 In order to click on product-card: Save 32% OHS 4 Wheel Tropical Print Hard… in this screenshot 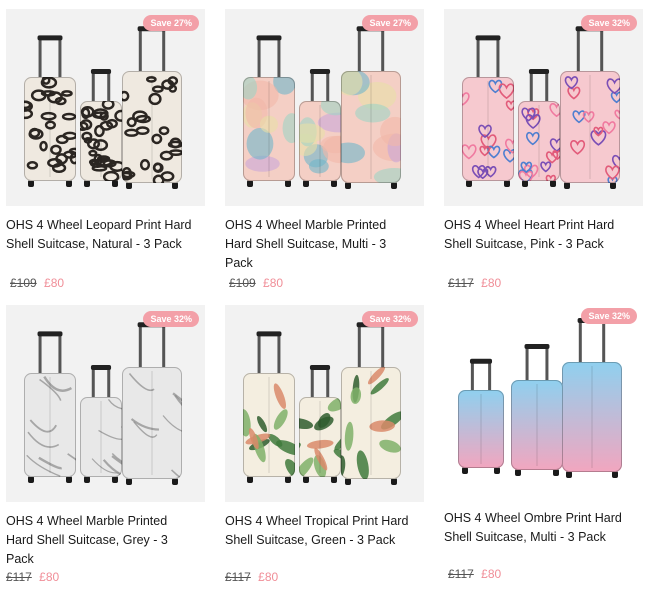, I will do `click(324, 444)`.